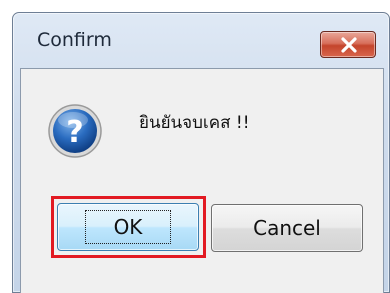 Image resolution: width=390 pixels, height=293 pixels. Describe the element at coordinates (74, 40) in the screenshot. I see `dialog-title: Confirm` at that location.